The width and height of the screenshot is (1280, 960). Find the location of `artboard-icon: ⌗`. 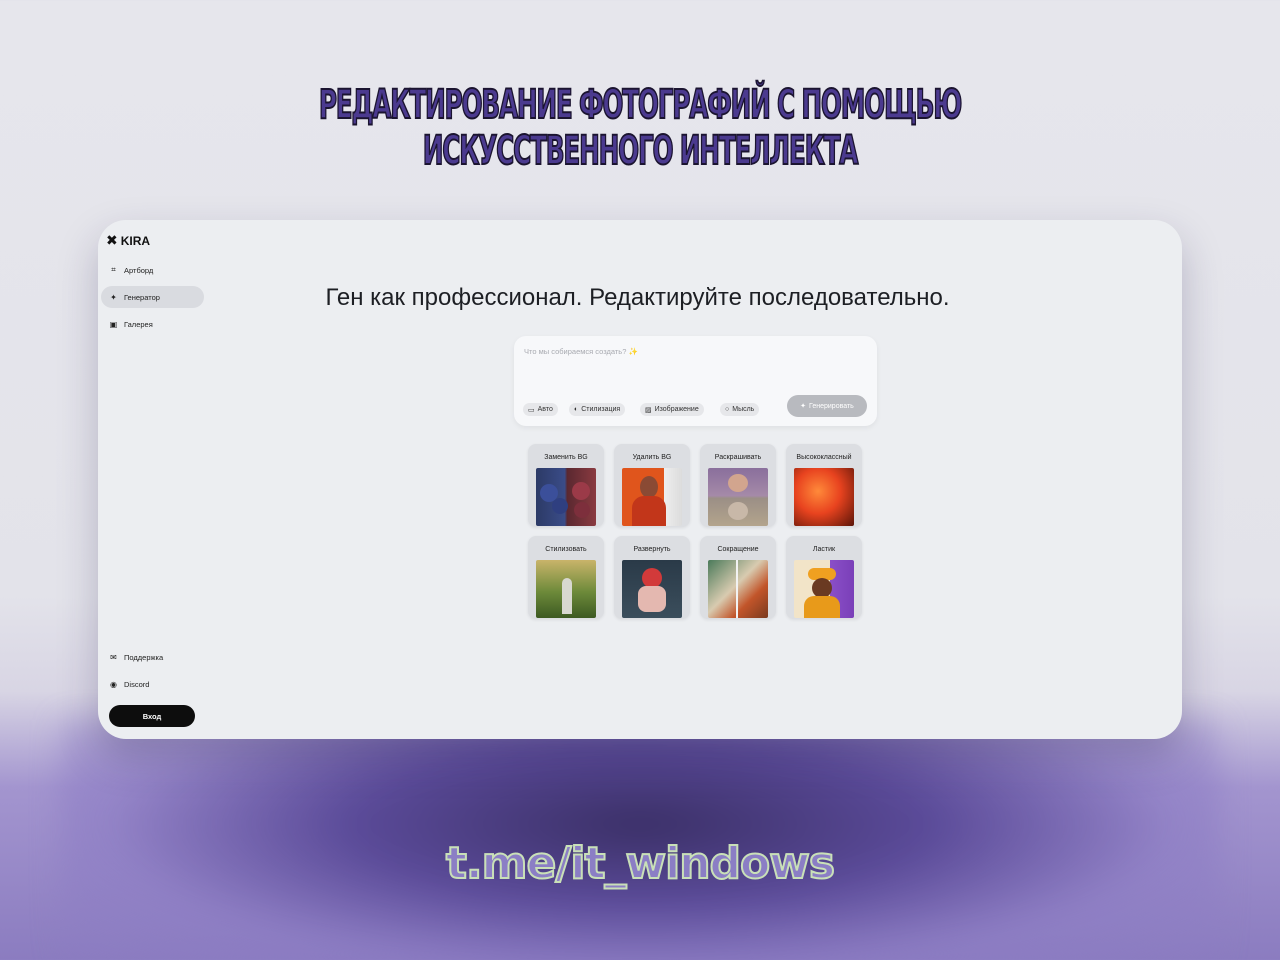

artboard-icon: ⌗ is located at coordinates (113, 269).